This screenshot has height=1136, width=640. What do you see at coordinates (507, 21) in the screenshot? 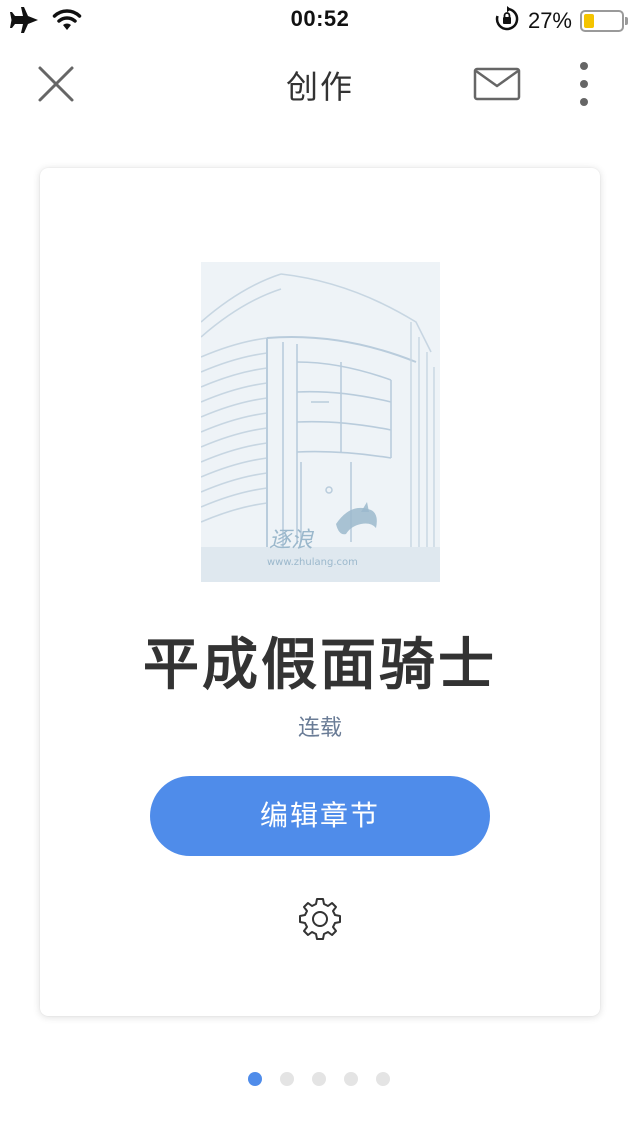
I see `rotation-lock-icon` at bounding box center [507, 21].